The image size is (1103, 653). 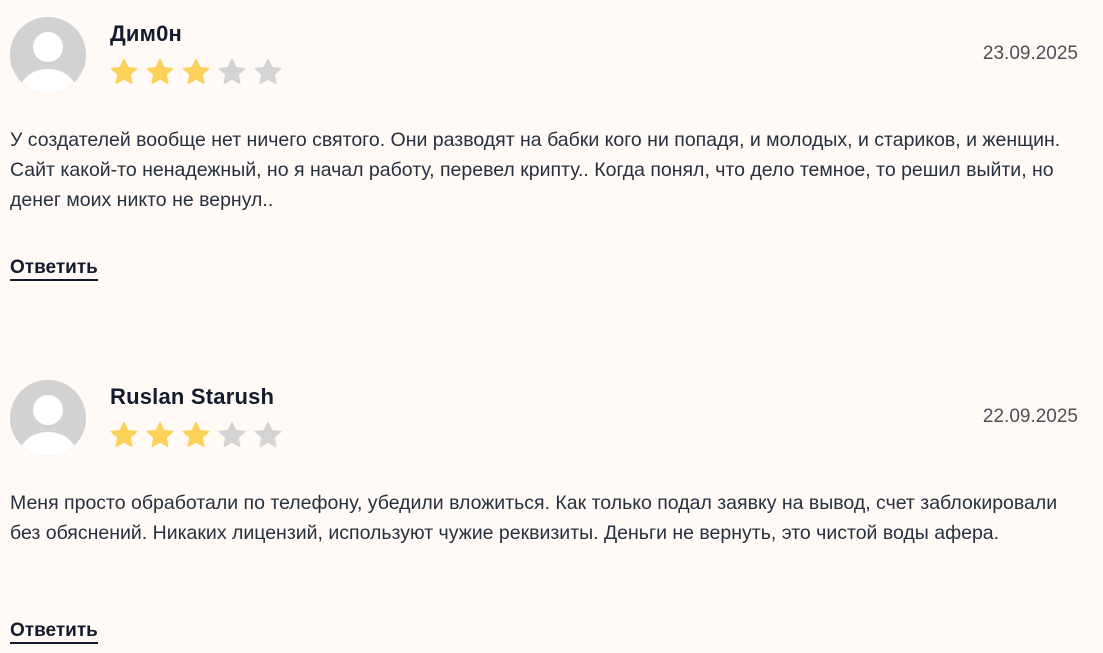 What do you see at coordinates (146, 33) in the screenshot?
I see `review-author: Дим0н` at bounding box center [146, 33].